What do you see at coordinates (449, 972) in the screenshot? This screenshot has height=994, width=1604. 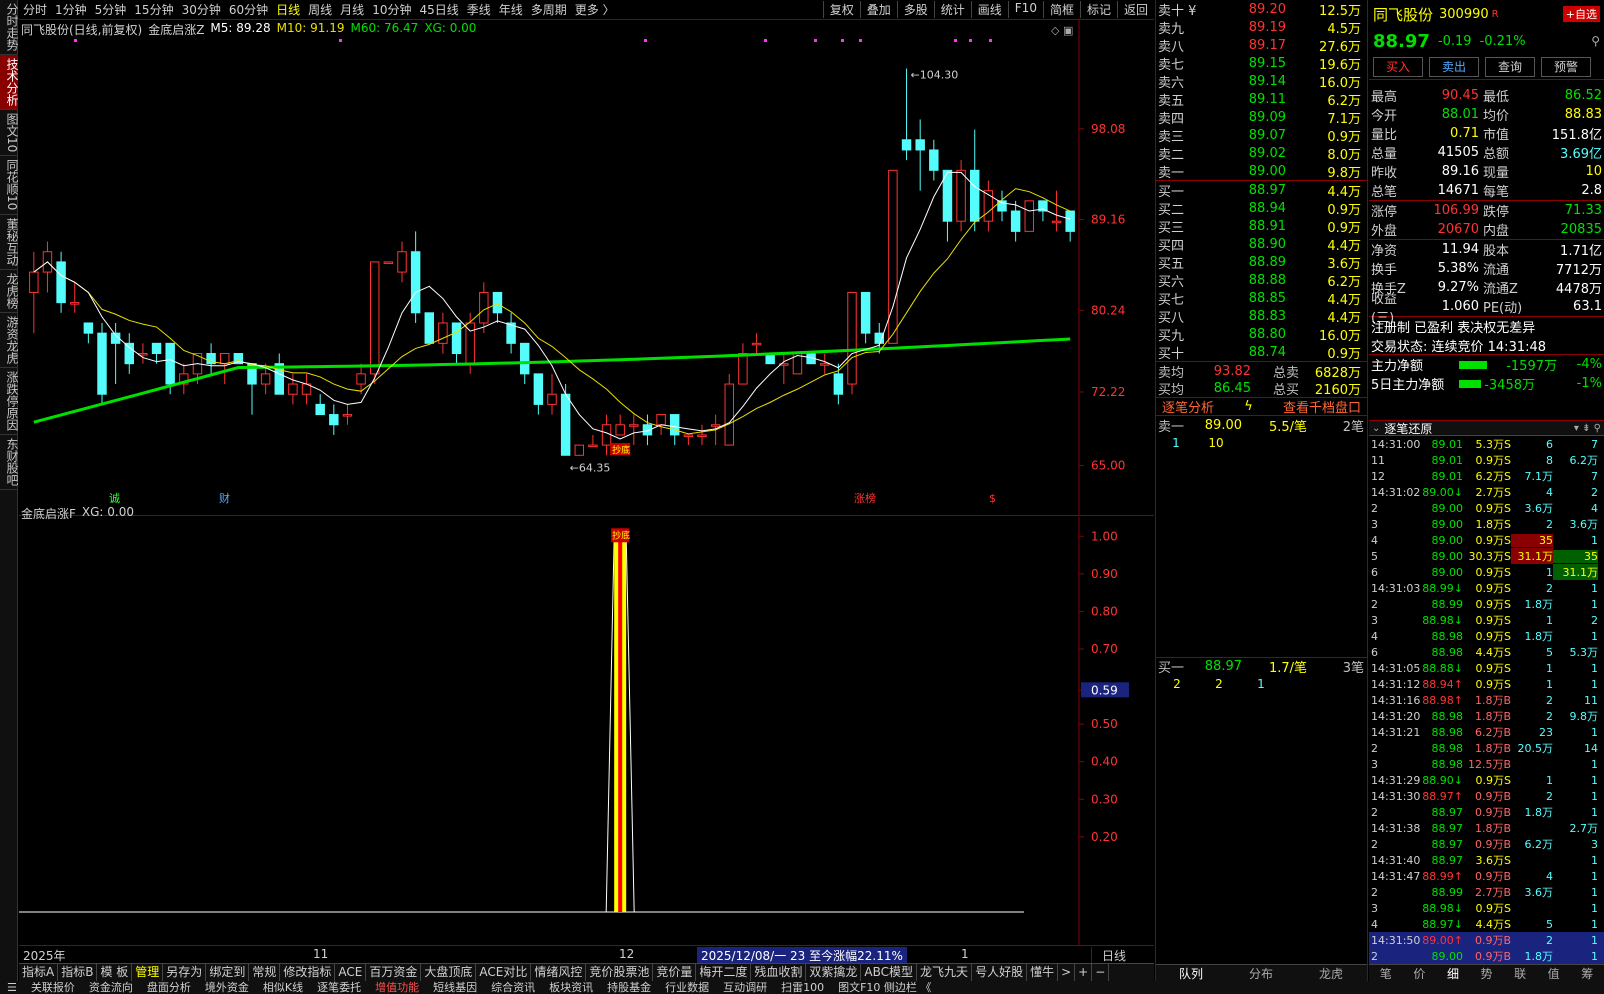 I see `indicator-tab-10: 大盘顶底` at bounding box center [449, 972].